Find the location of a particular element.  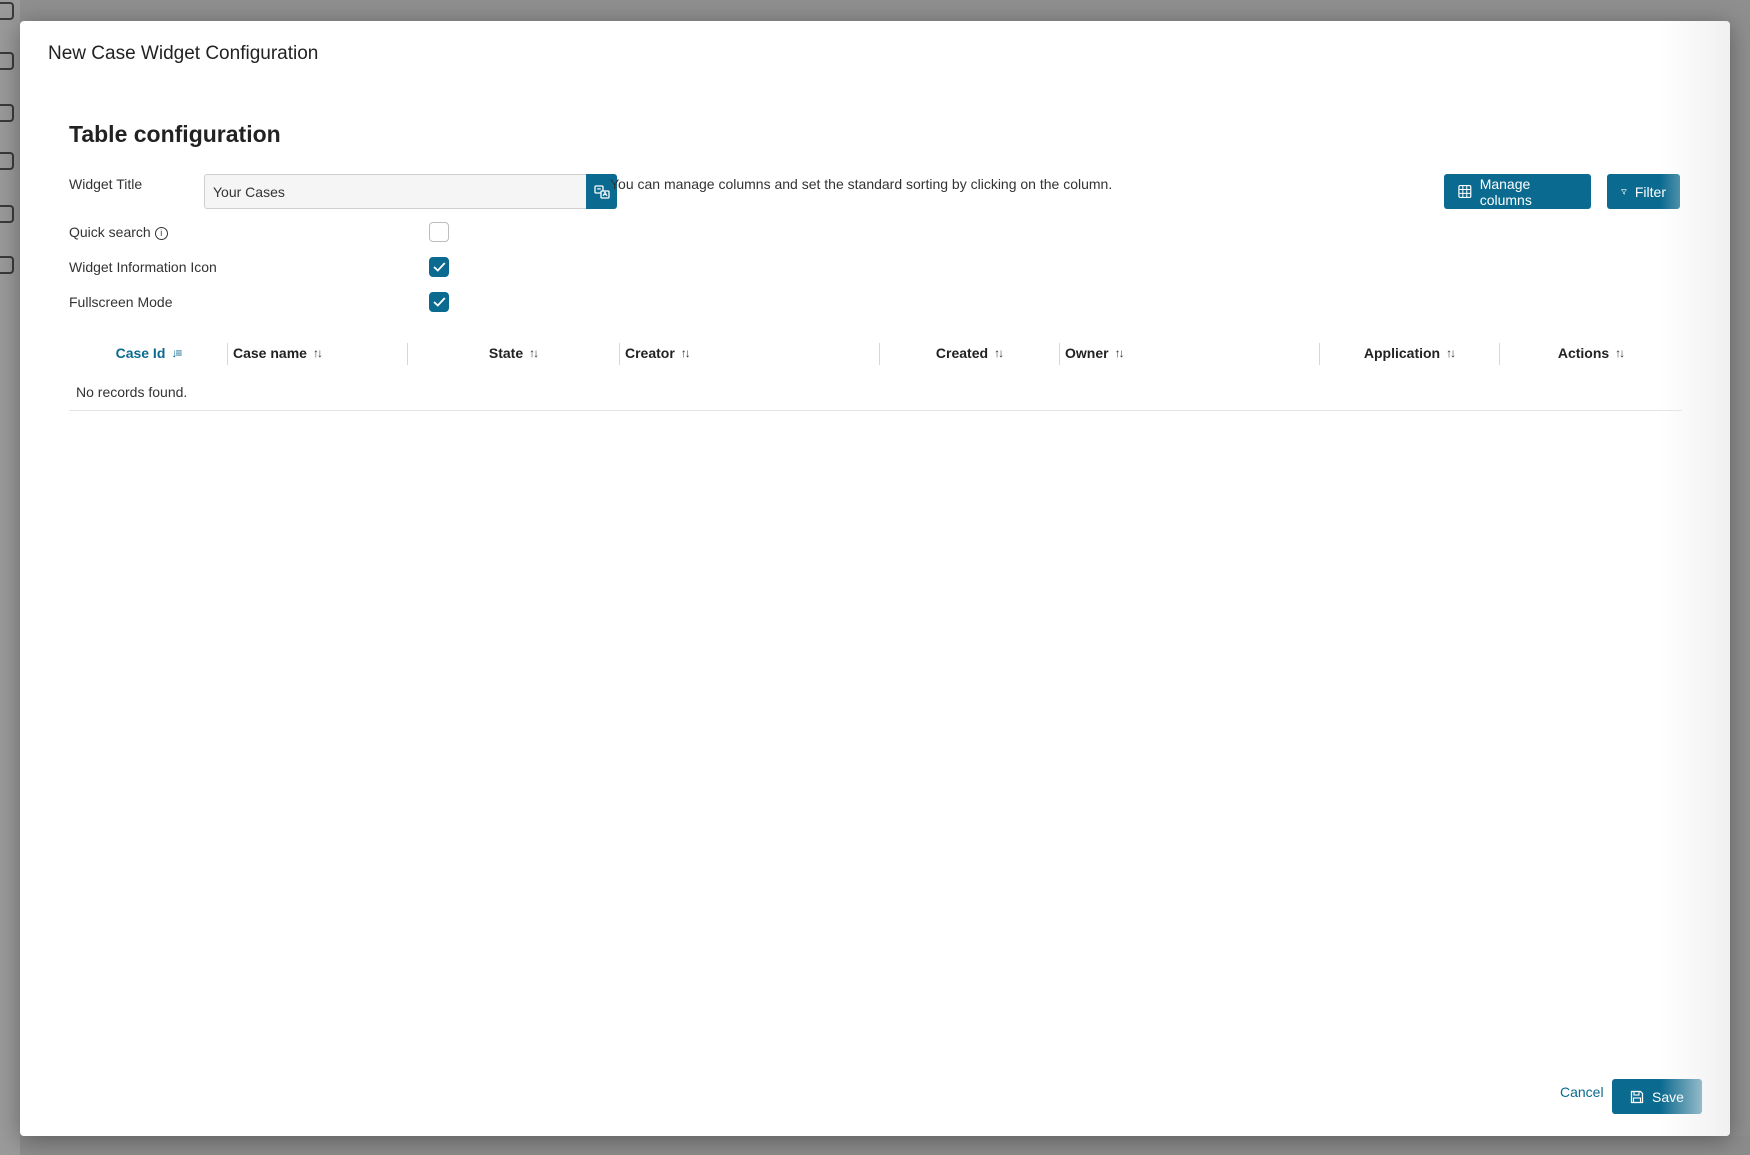

manage-columns-button: Manage columns is located at coordinates (1517, 191).